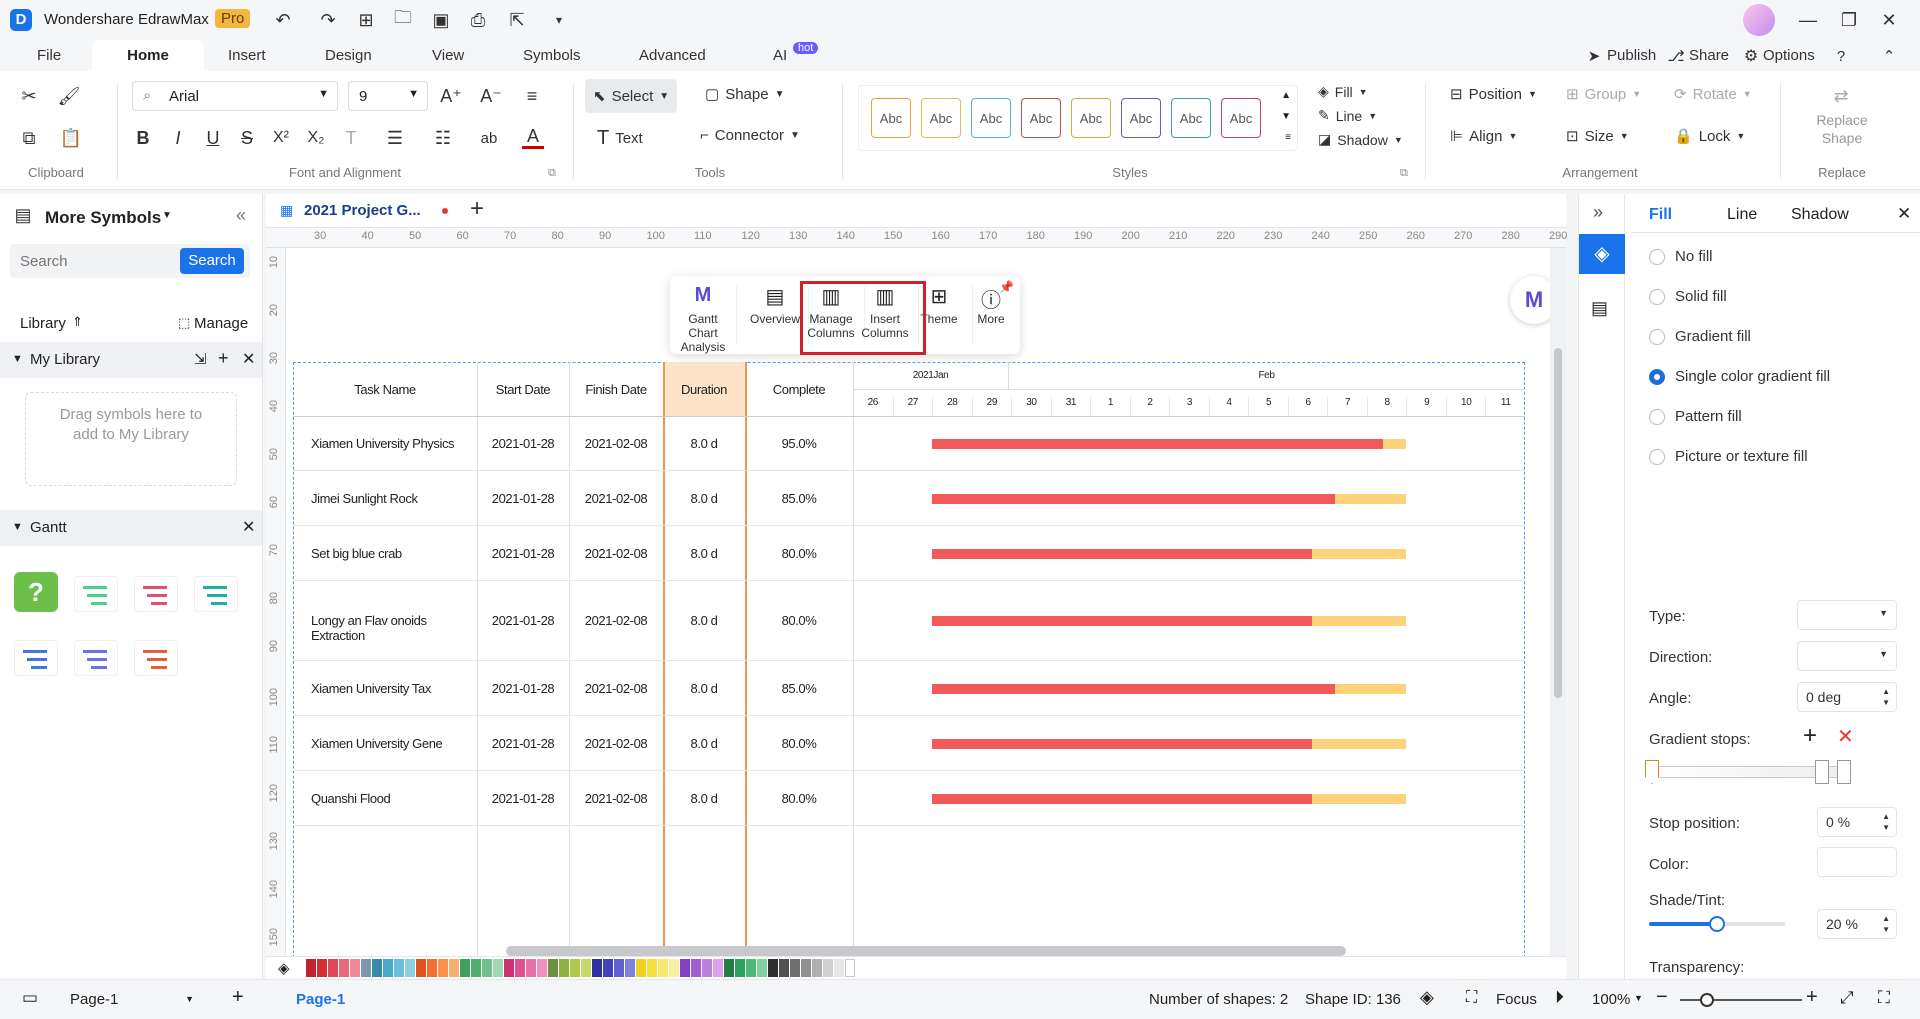  I want to click on underline-icon: U, so click(213, 138).